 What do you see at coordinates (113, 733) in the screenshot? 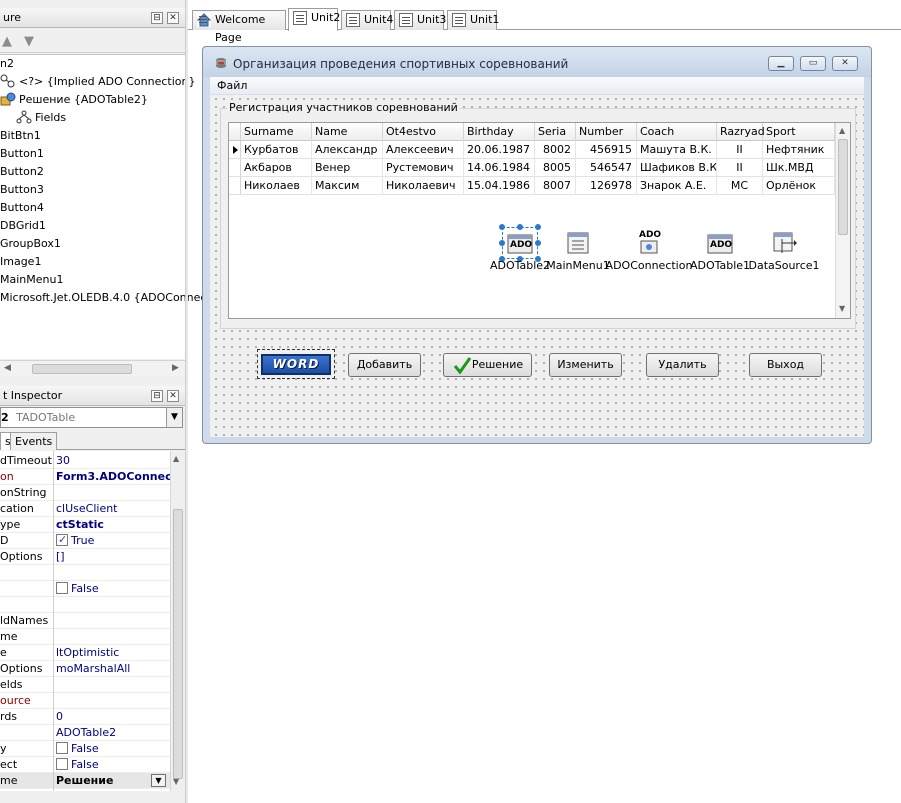
I see `property-value: ADOTable2` at bounding box center [113, 733].